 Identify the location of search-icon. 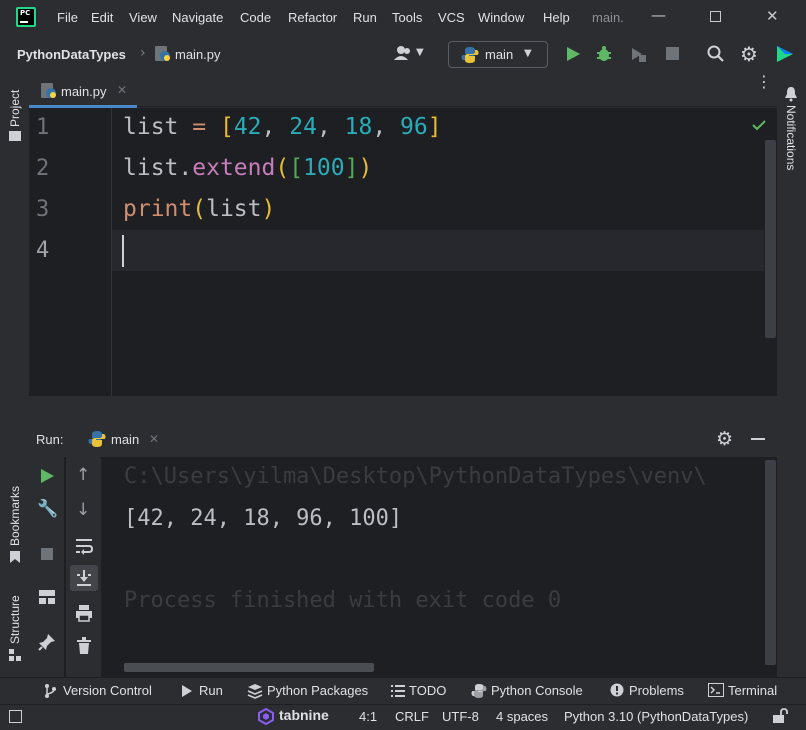
(716, 54).